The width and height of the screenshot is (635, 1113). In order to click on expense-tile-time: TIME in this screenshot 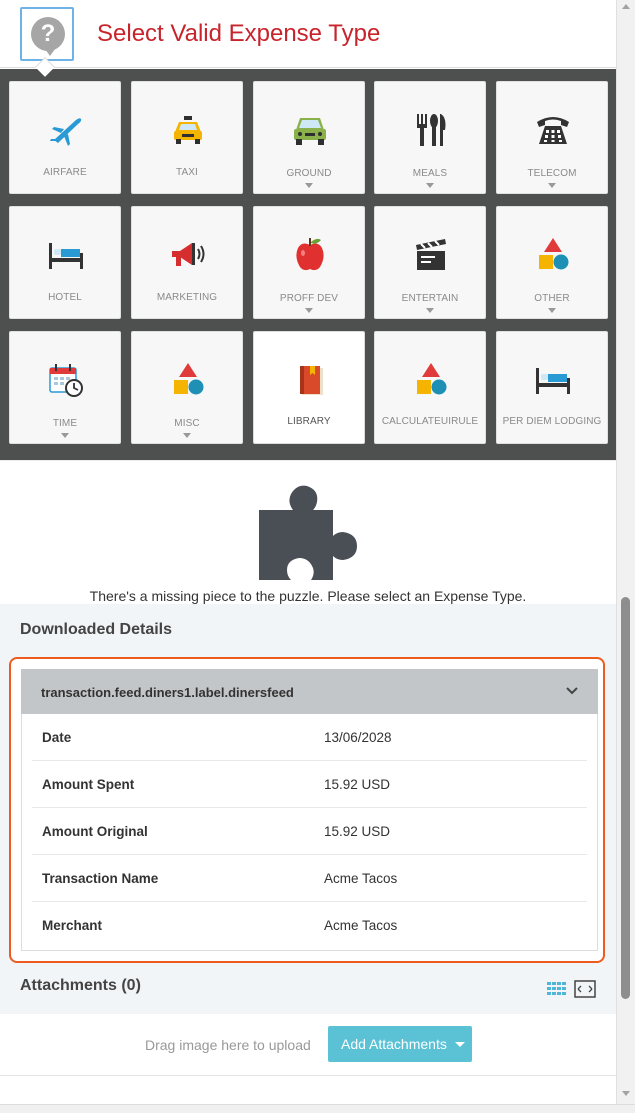, I will do `click(65, 387)`.